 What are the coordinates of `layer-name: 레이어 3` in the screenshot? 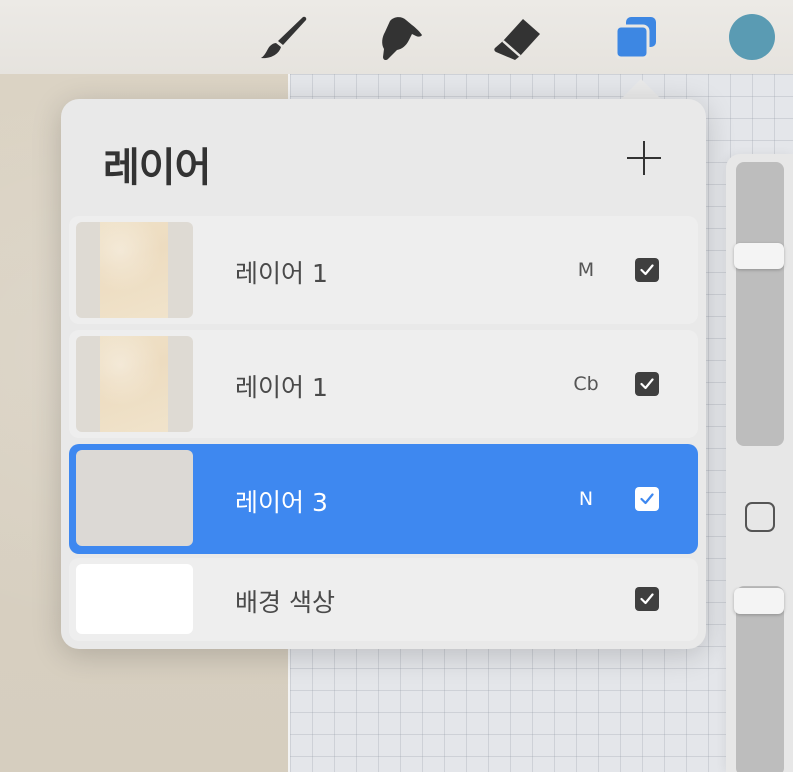 It's located at (281, 502).